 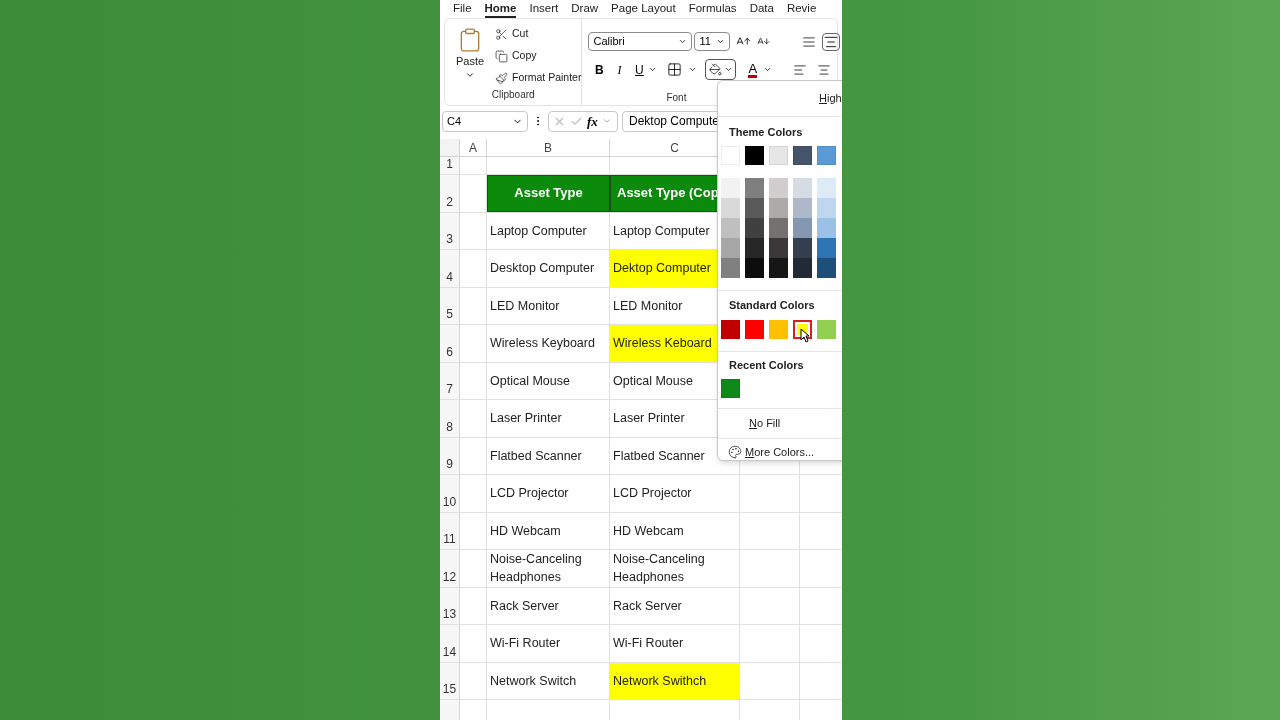 I want to click on row-number: 11, so click(x=450, y=530).